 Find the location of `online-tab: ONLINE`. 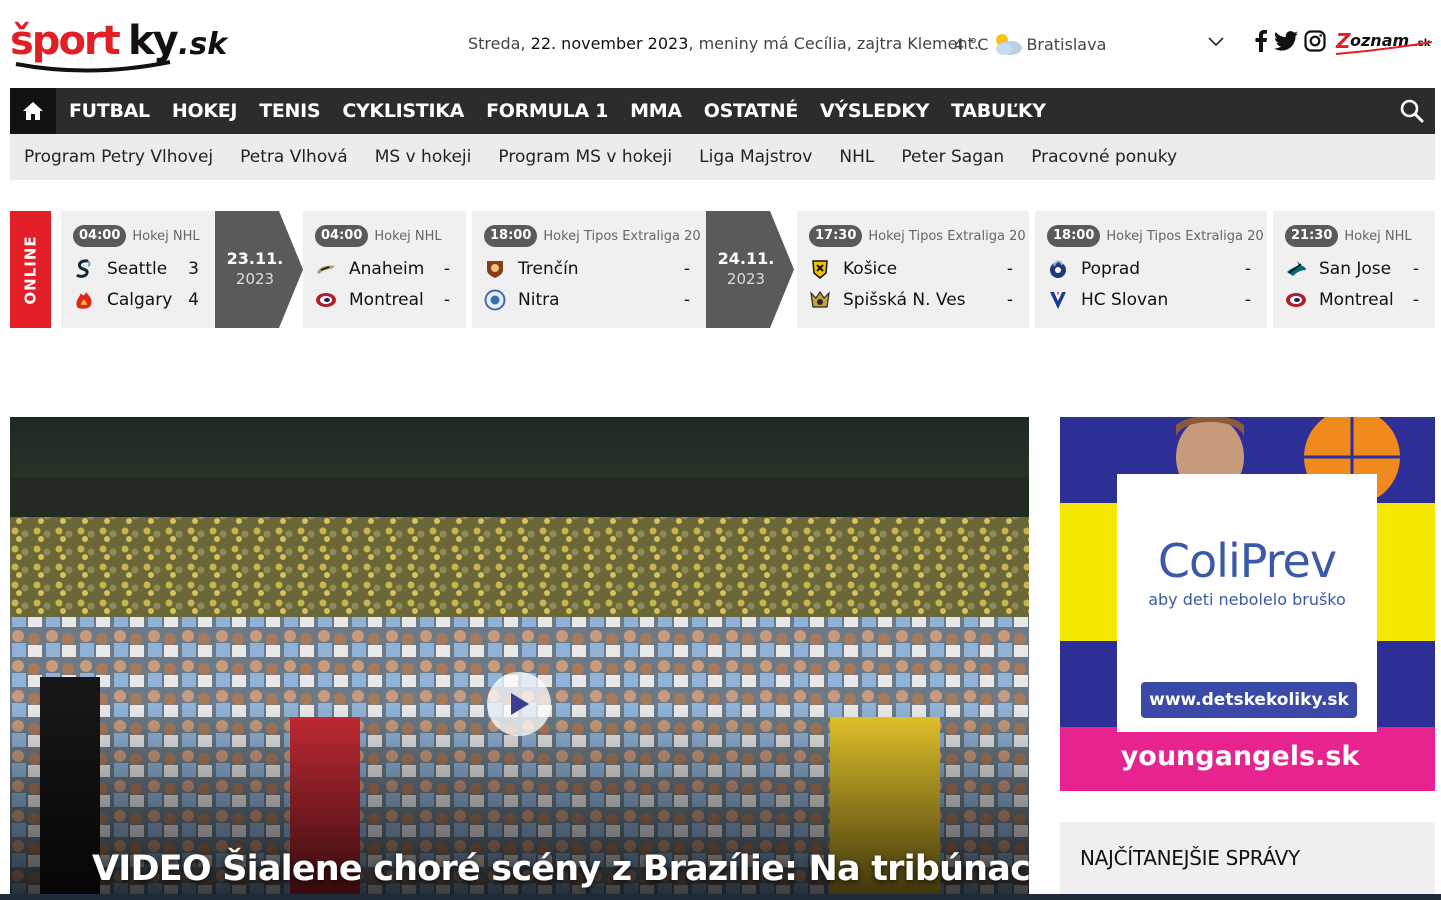

online-tab: ONLINE is located at coordinates (30, 269).